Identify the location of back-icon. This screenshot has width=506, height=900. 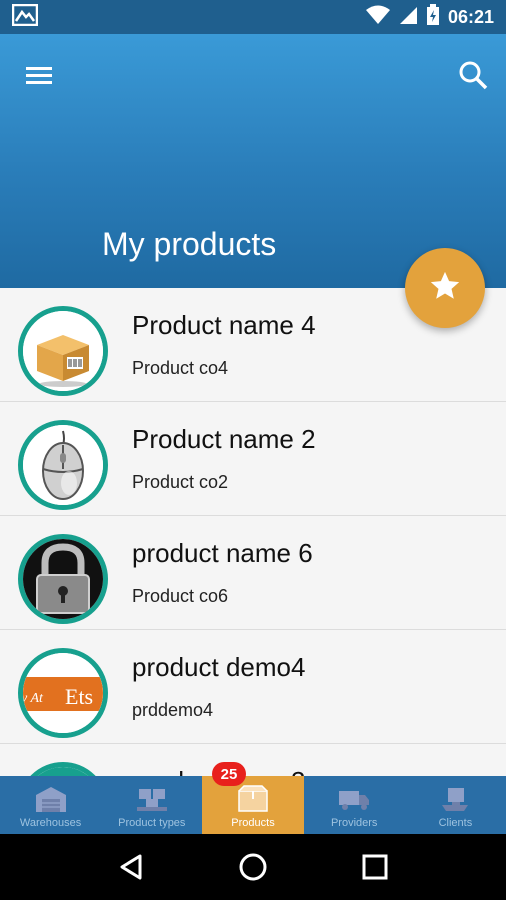
(131, 867).